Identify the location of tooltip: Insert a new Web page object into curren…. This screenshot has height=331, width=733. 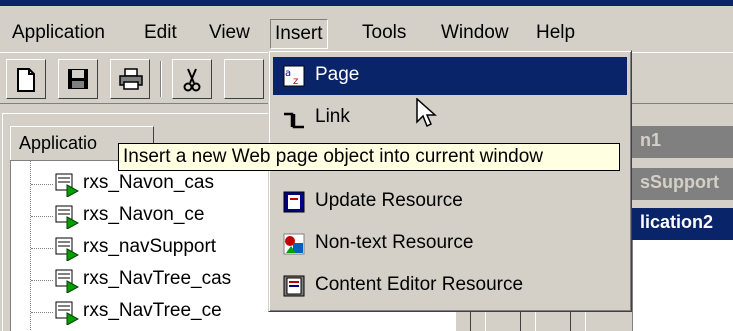
(369, 157).